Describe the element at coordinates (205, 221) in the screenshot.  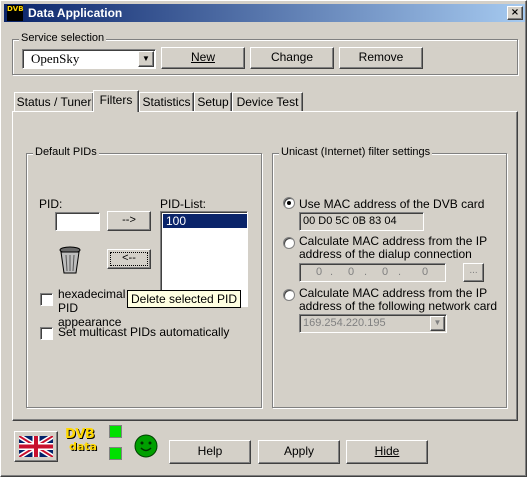
I see `list-item: 100` at that location.